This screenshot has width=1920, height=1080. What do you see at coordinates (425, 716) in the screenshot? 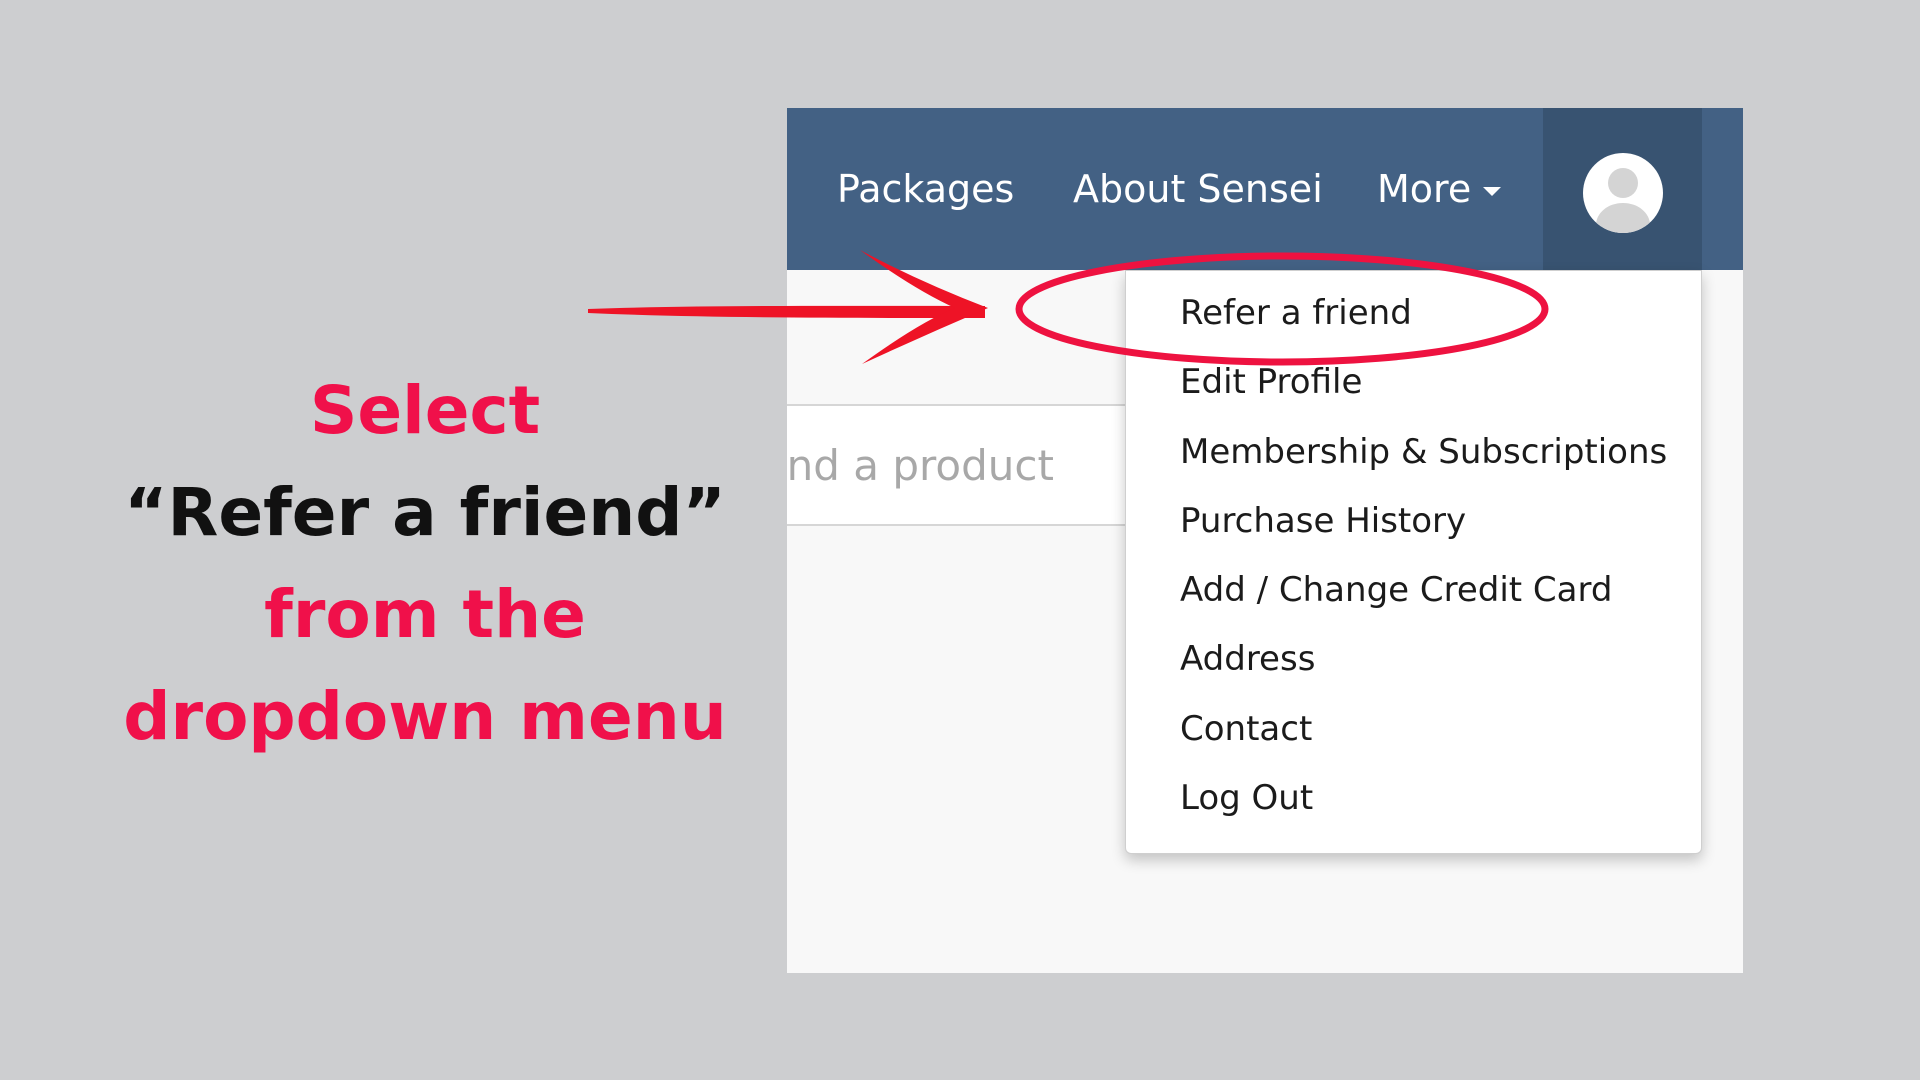
I see `instruction-line-4: dropdown menu` at bounding box center [425, 716].